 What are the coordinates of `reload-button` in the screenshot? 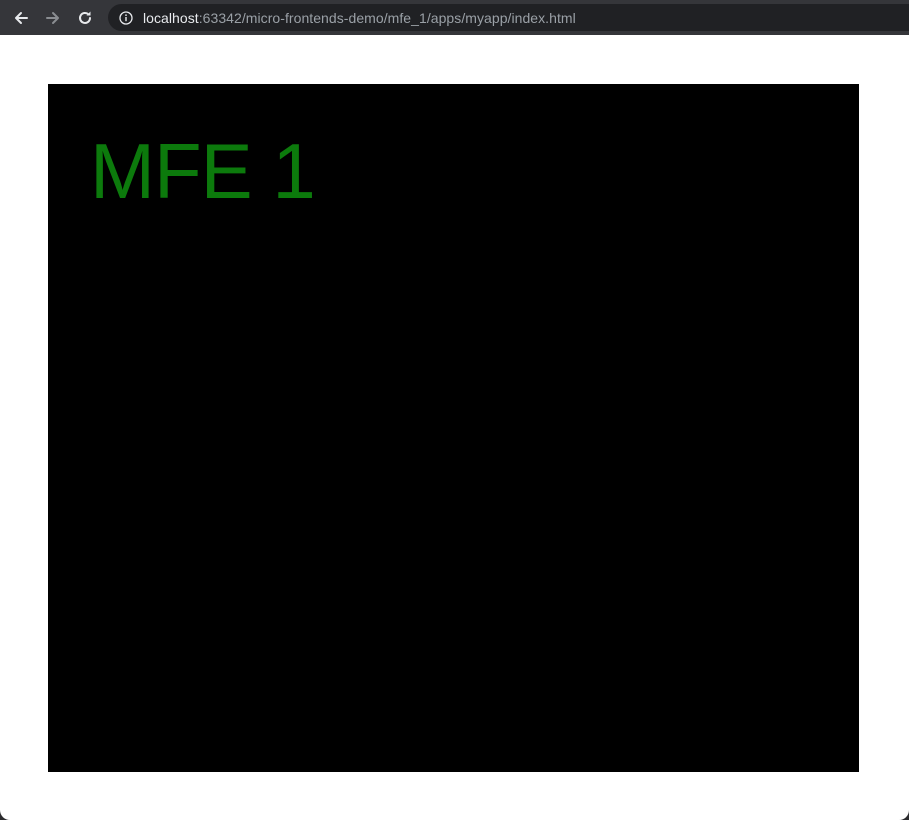 It's located at (85, 18).